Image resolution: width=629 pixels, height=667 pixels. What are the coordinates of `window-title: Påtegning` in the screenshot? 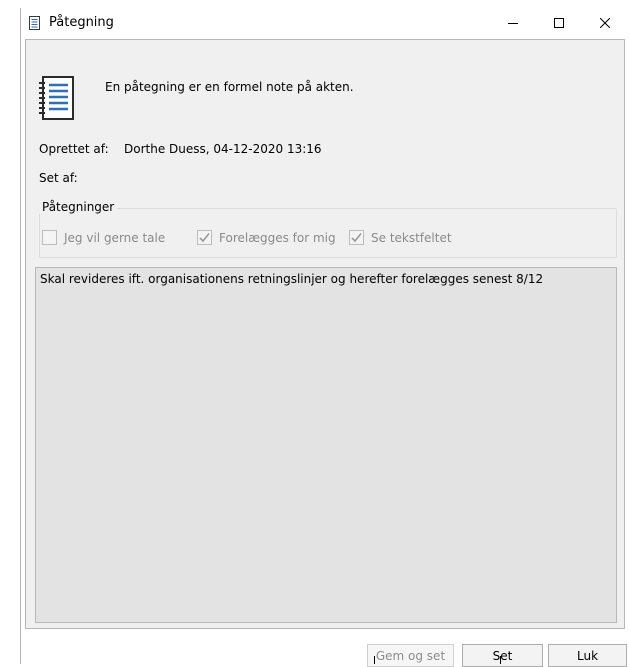 It's located at (81, 22).